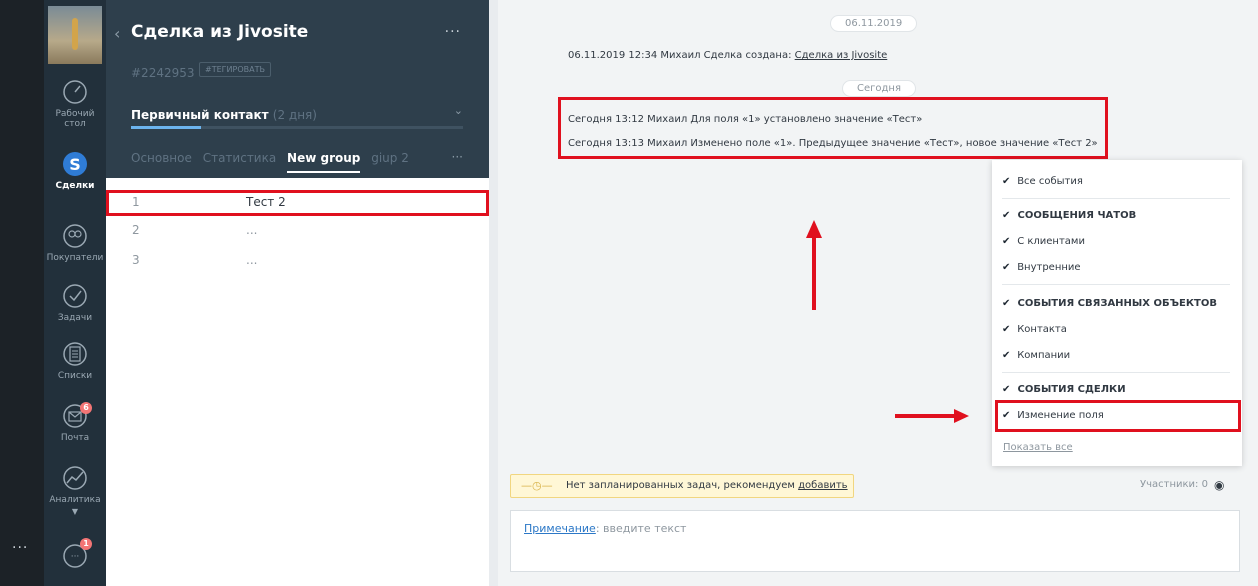  What do you see at coordinates (1051, 241) in the screenshot?
I see `filter-label: С клиентами` at bounding box center [1051, 241].